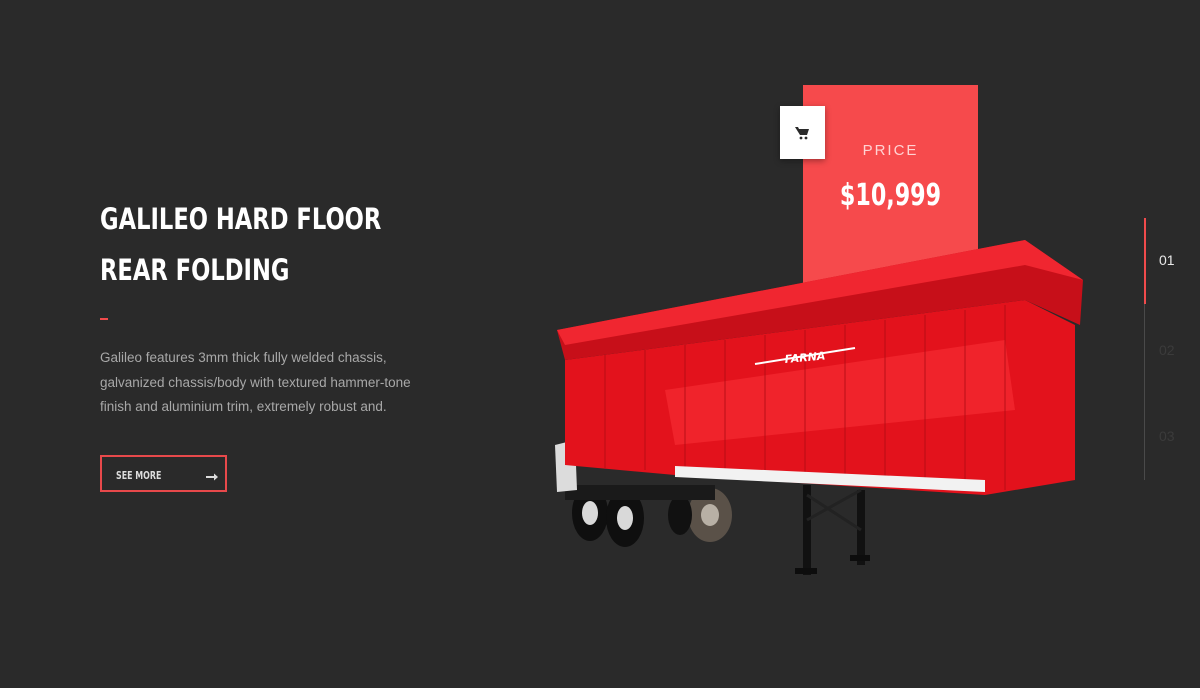 The image size is (1200, 700). What do you see at coordinates (890, 195) in the screenshot?
I see `price-value: $10,999` at bounding box center [890, 195].